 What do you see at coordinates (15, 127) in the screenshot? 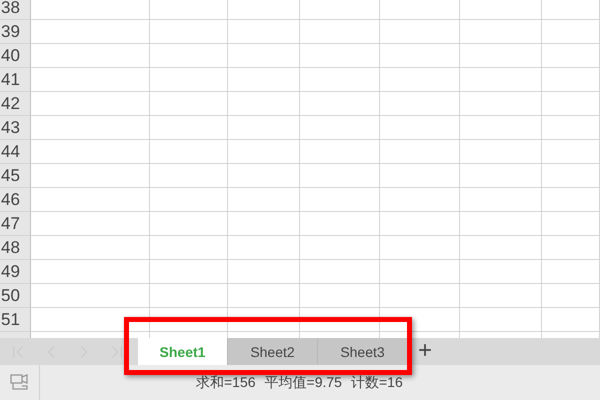
I see `row-header: 43` at bounding box center [15, 127].